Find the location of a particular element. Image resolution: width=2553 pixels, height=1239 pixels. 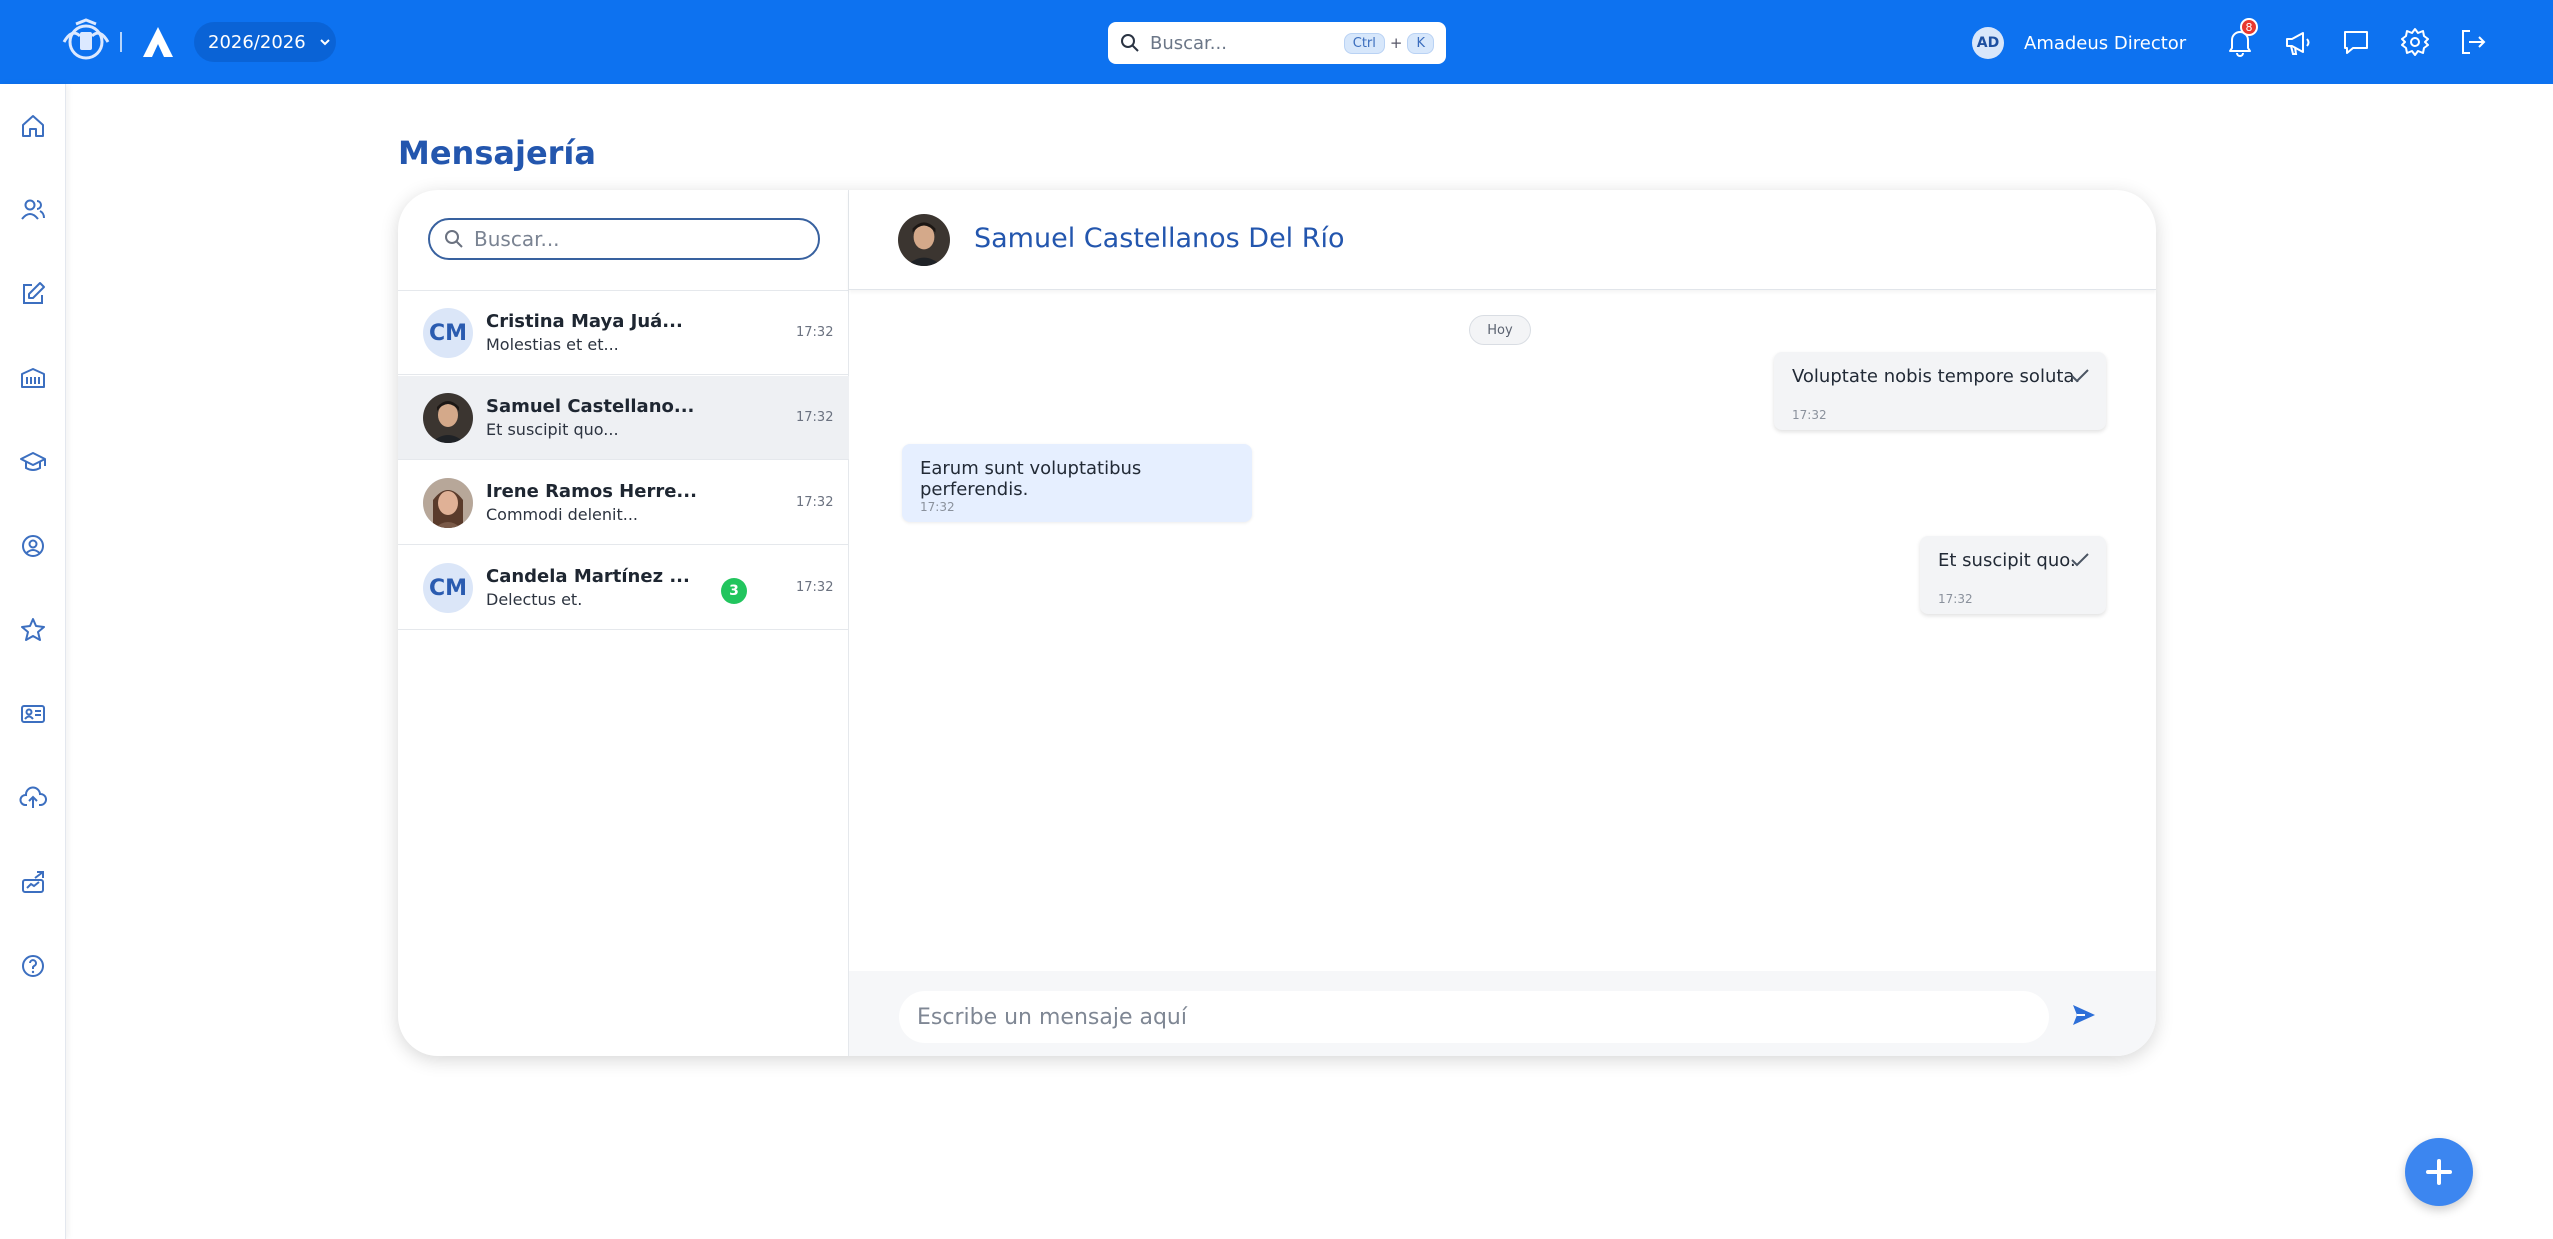

chat-contact-avatar is located at coordinates (924, 240).